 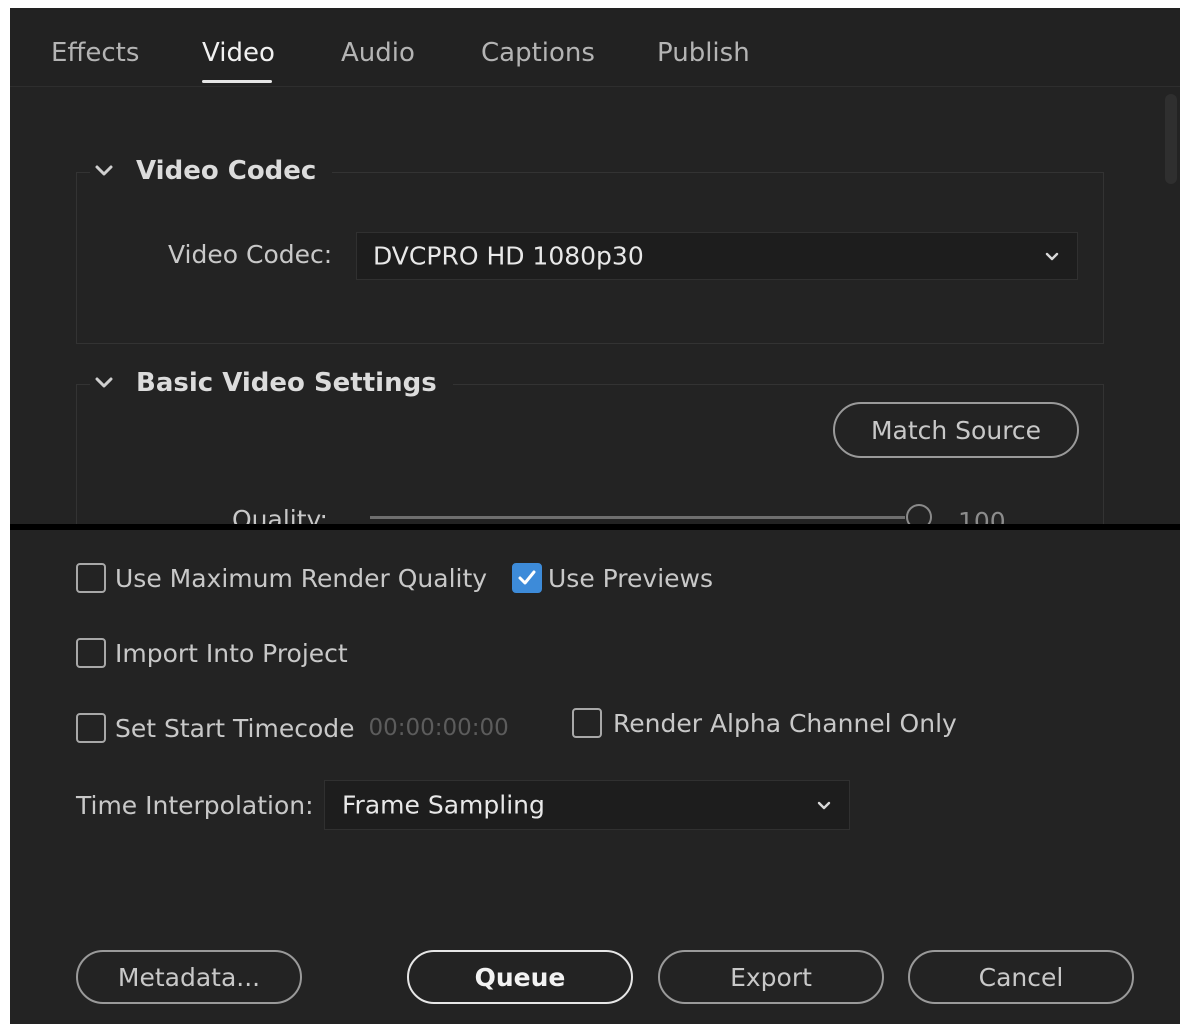 I want to click on basic-video-settings-section-header: Basic Video Settings, so click(x=271, y=383).